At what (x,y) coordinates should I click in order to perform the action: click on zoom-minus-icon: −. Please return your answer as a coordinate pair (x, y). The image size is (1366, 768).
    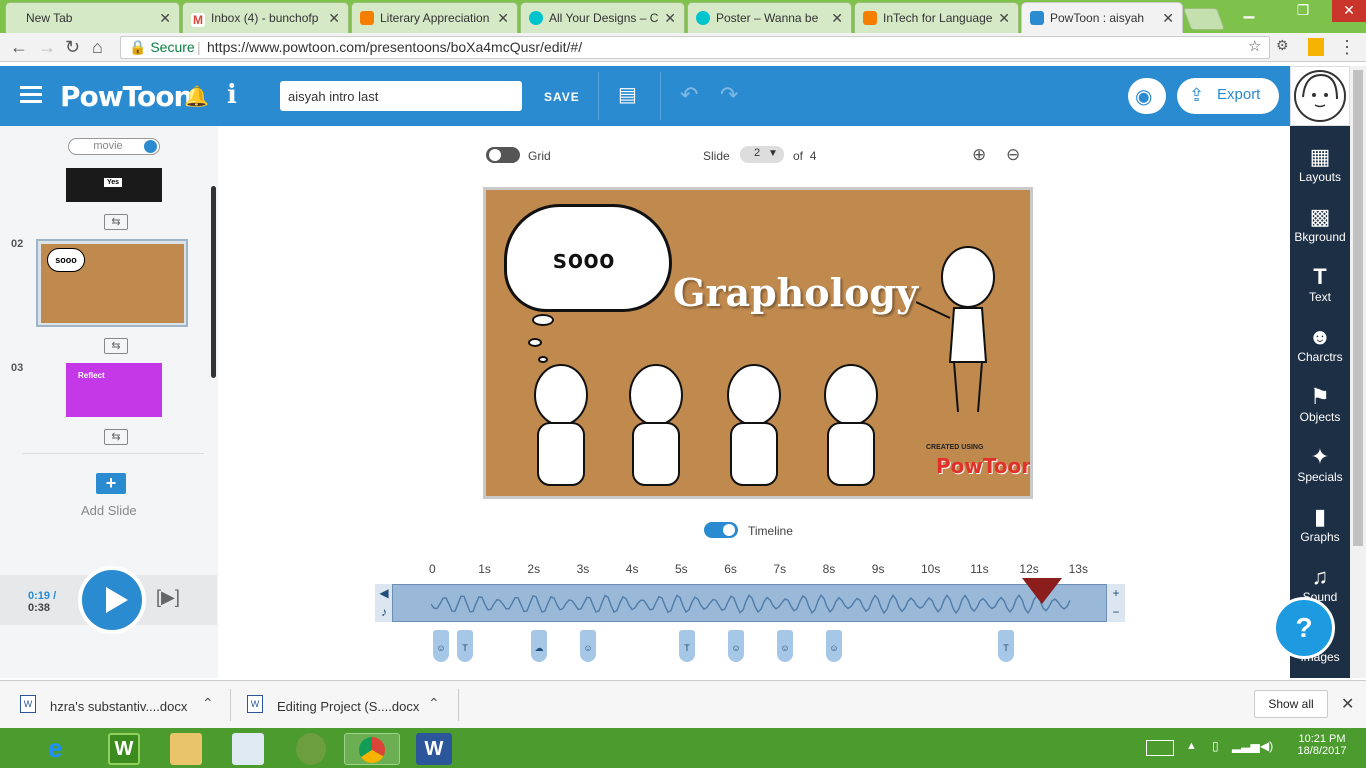
    Looking at the image, I should click on (1116, 612).